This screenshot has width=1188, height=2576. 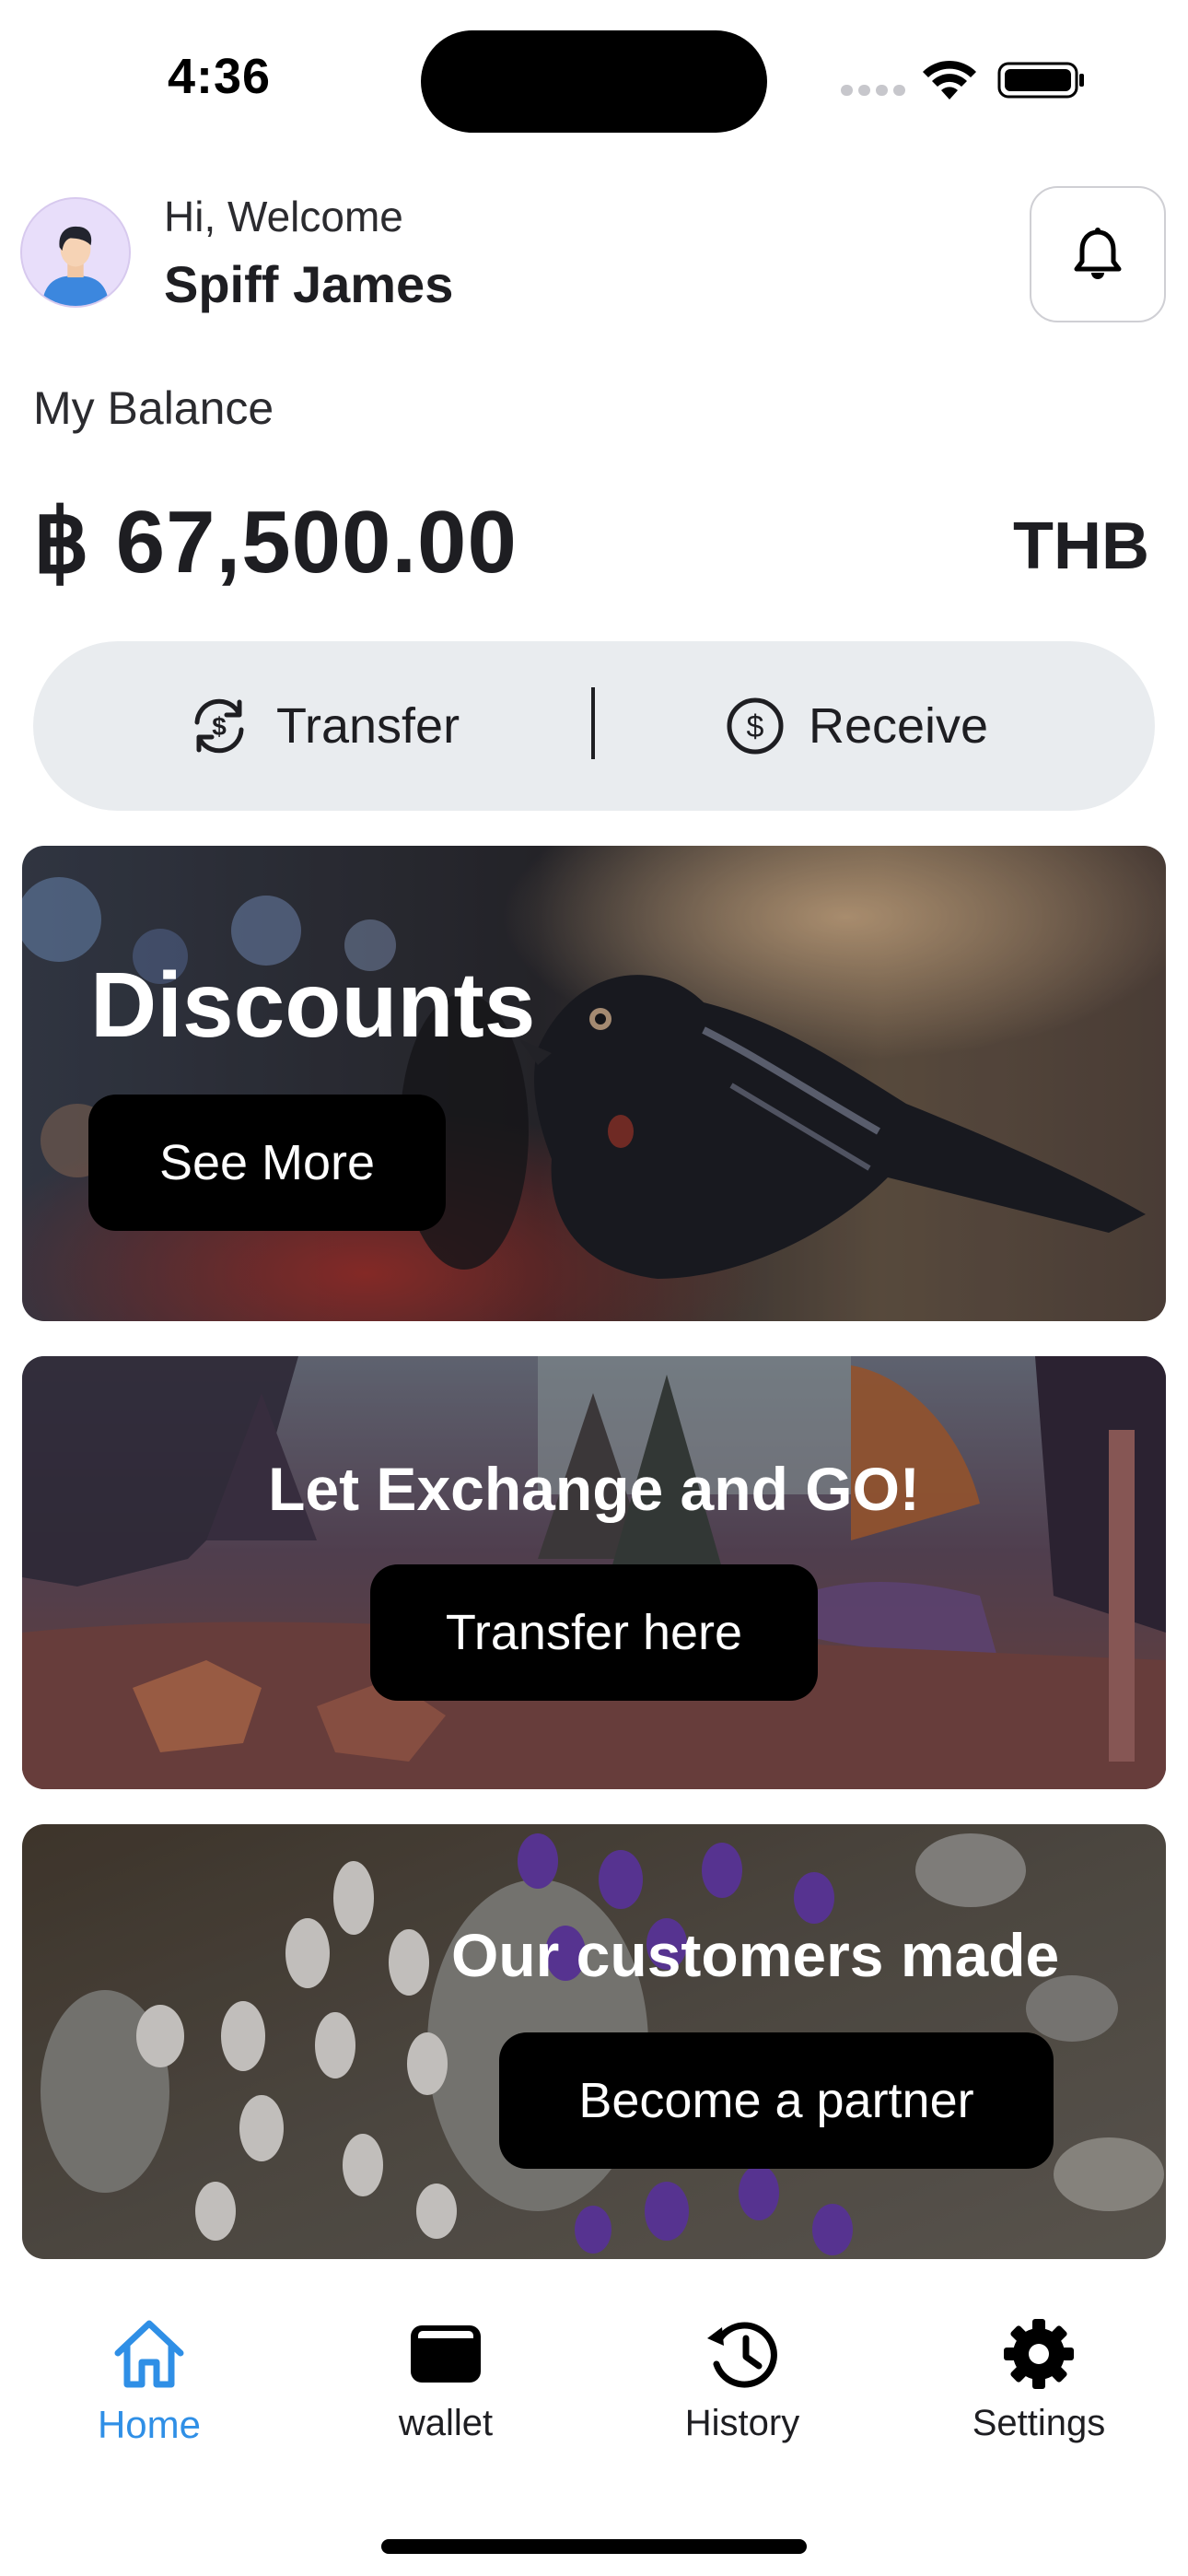 I want to click on nav-item-wallet: wallet, so click(x=446, y=2381).